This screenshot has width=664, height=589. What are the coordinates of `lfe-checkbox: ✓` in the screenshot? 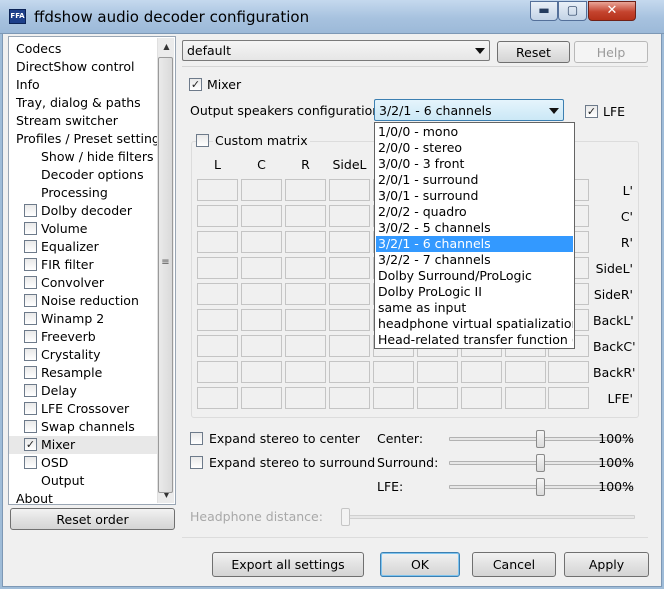 It's located at (591, 111).